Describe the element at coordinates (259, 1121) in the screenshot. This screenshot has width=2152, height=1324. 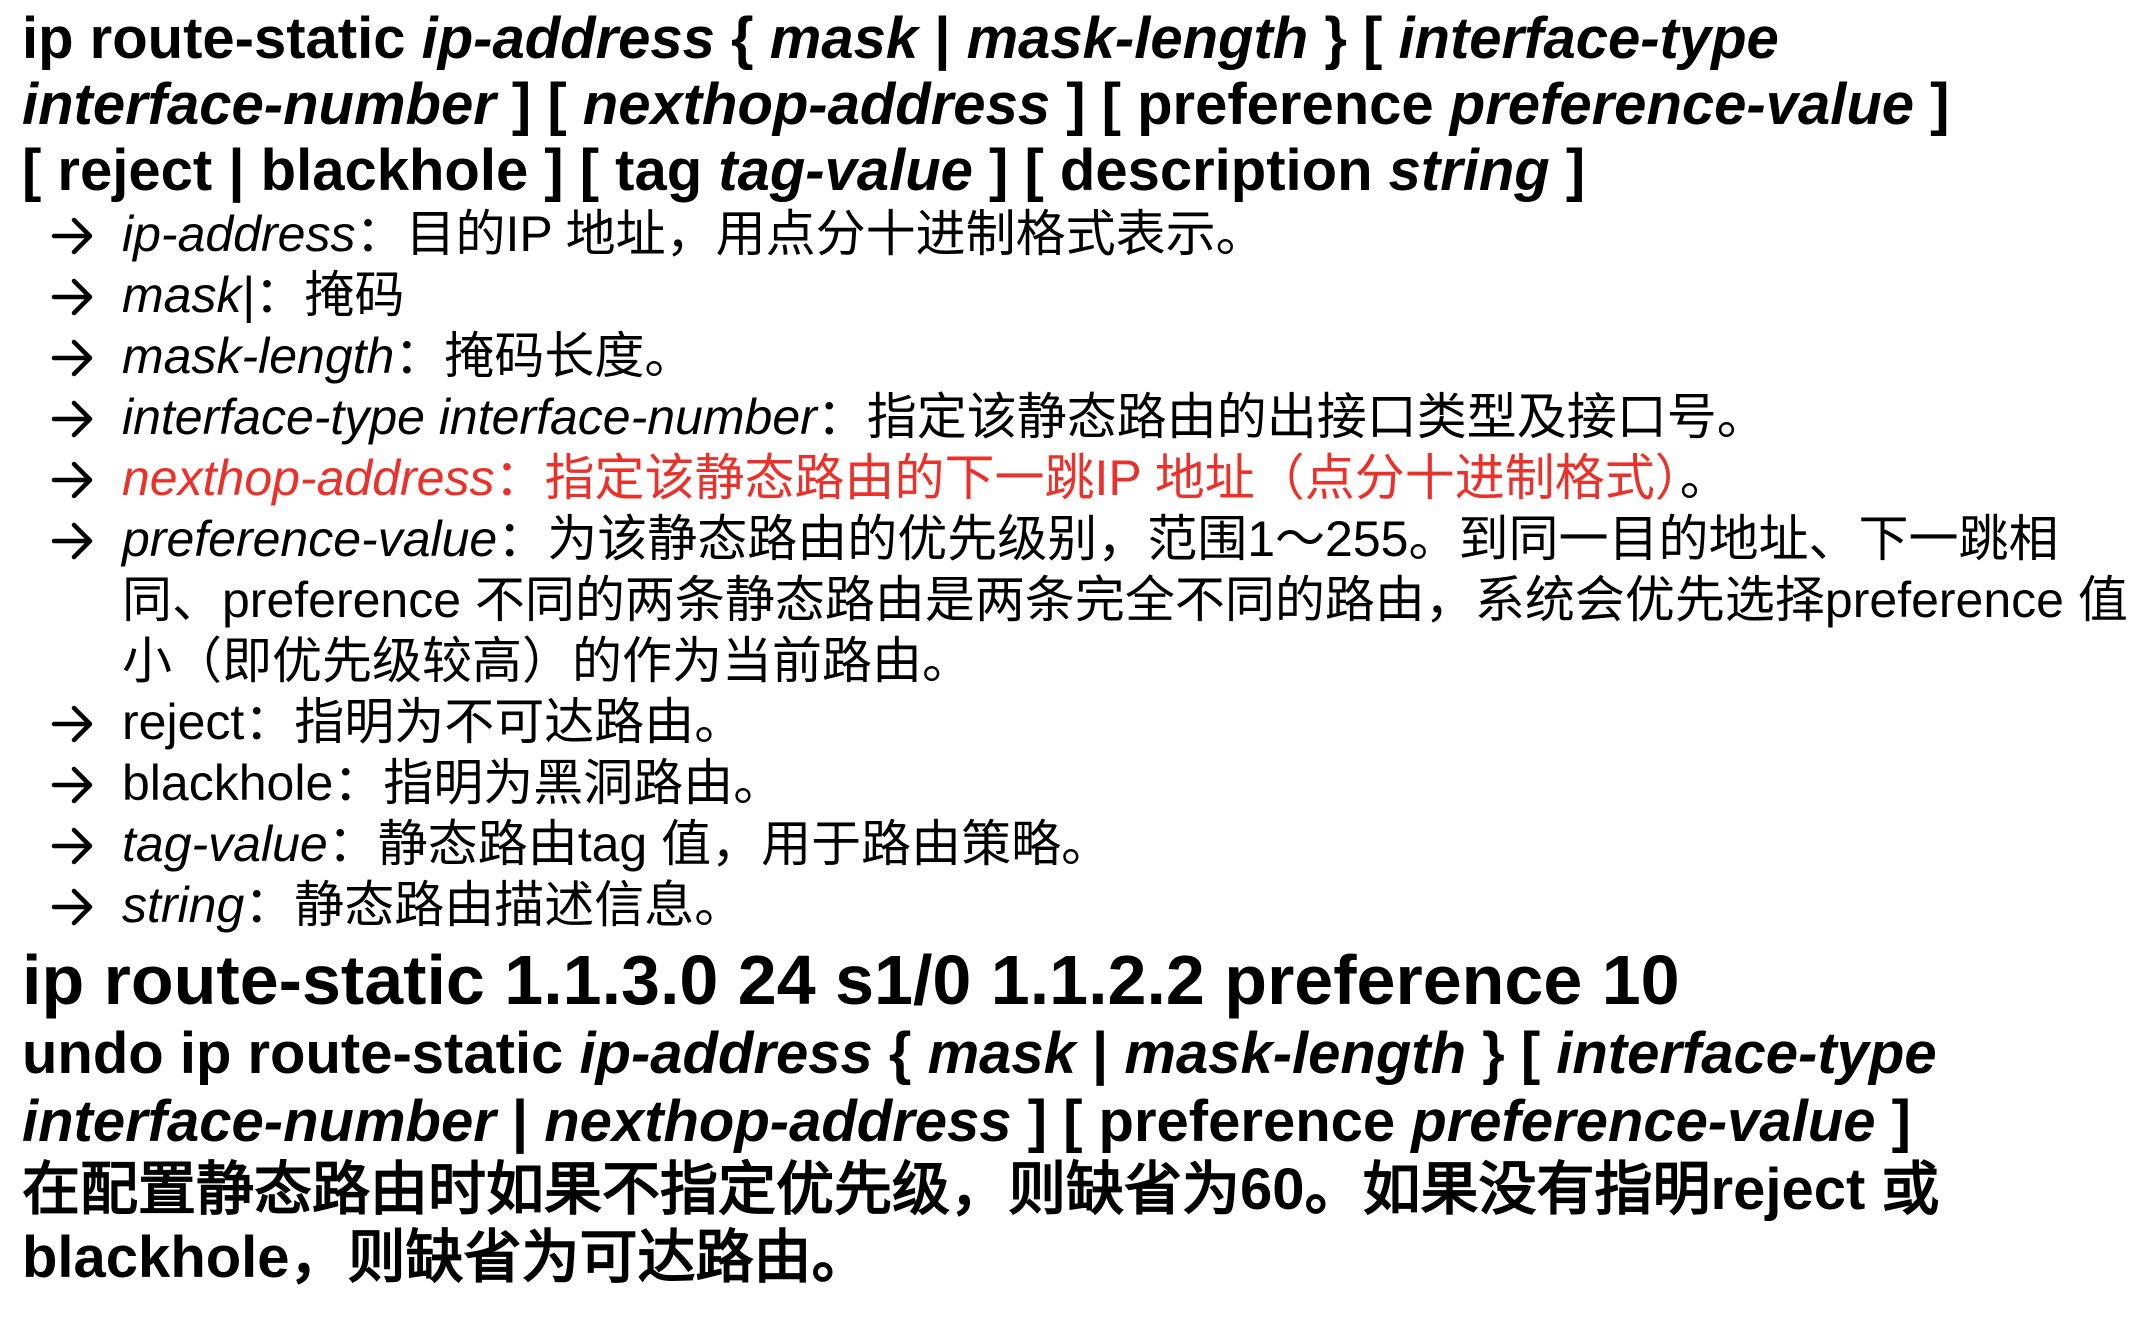
I see `undo-interface-number: interface-number` at that location.